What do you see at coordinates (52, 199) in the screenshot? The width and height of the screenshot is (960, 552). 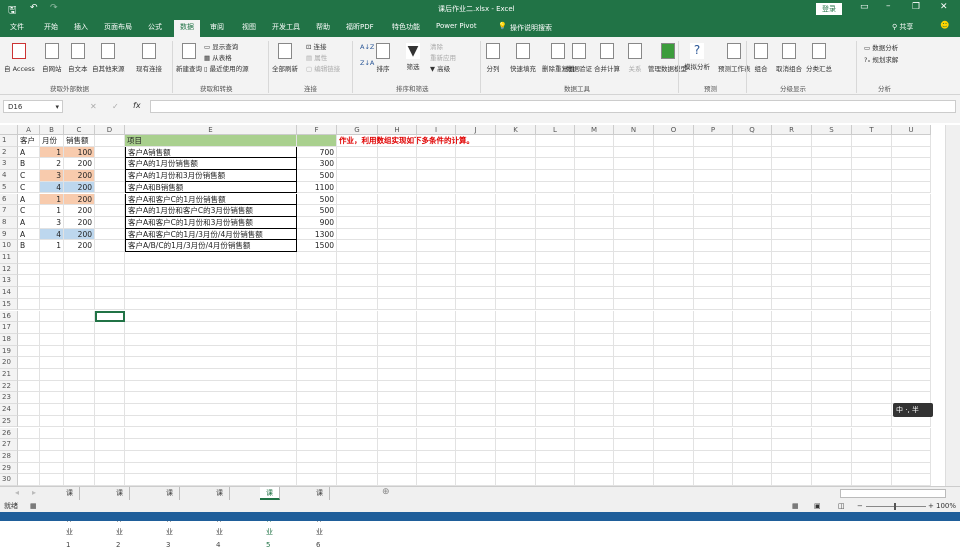 I see `cell-B6: 1` at bounding box center [52, 199].